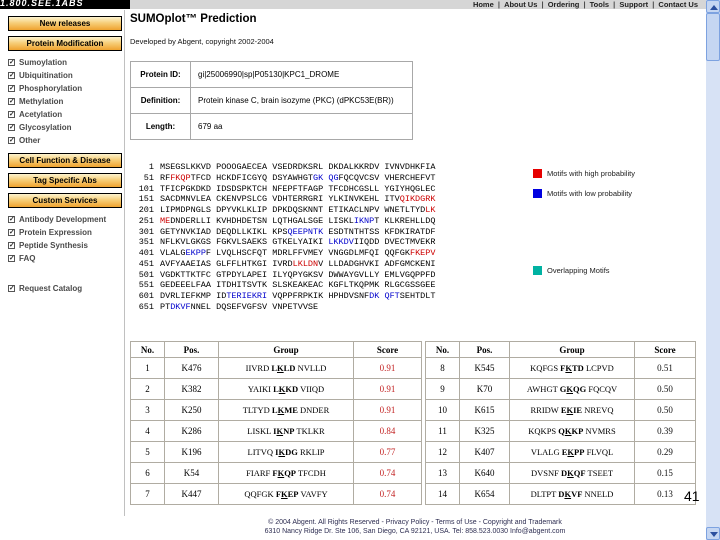 This screenshot has width=720, height=540. I want to click on table-row: 13 K640 DVSNF DKQF TSEET 0.15, so click(560, 473).